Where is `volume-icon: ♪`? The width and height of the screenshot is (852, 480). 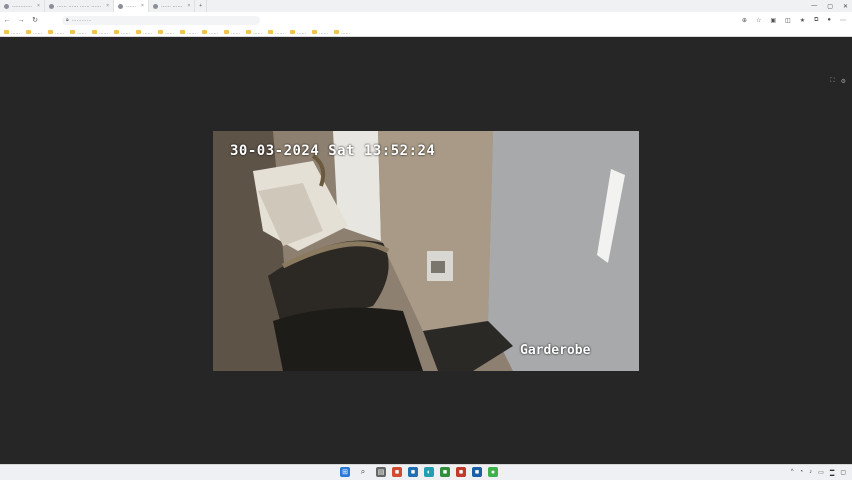
volume-icon: ♪ is located at coordinates (810, 472).